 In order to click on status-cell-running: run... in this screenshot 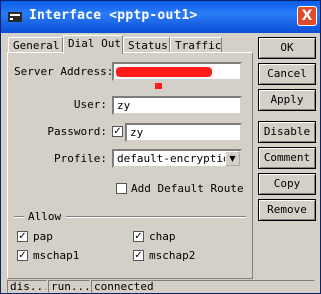, I will do `click(69, 286)`.